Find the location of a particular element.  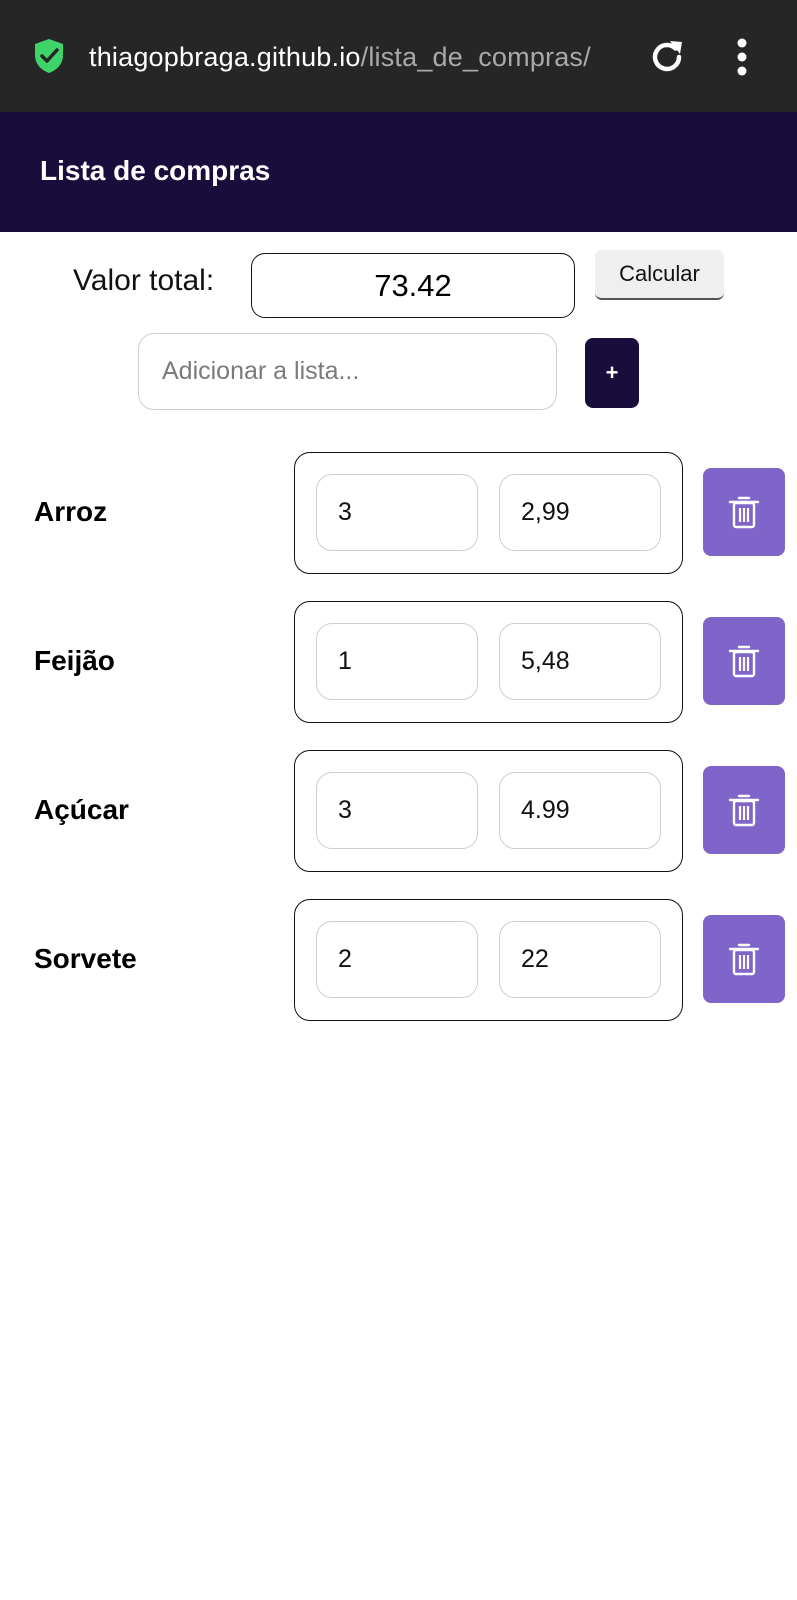

total-value-display: 73.42 is located at coordinates (413, 285).